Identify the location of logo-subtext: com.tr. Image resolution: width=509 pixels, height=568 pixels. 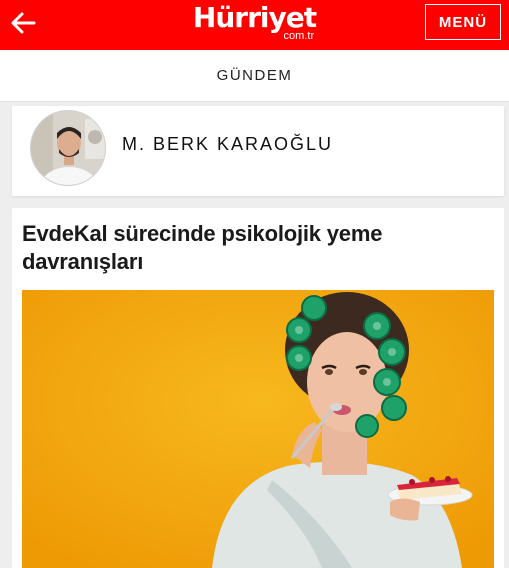
(299, 36).